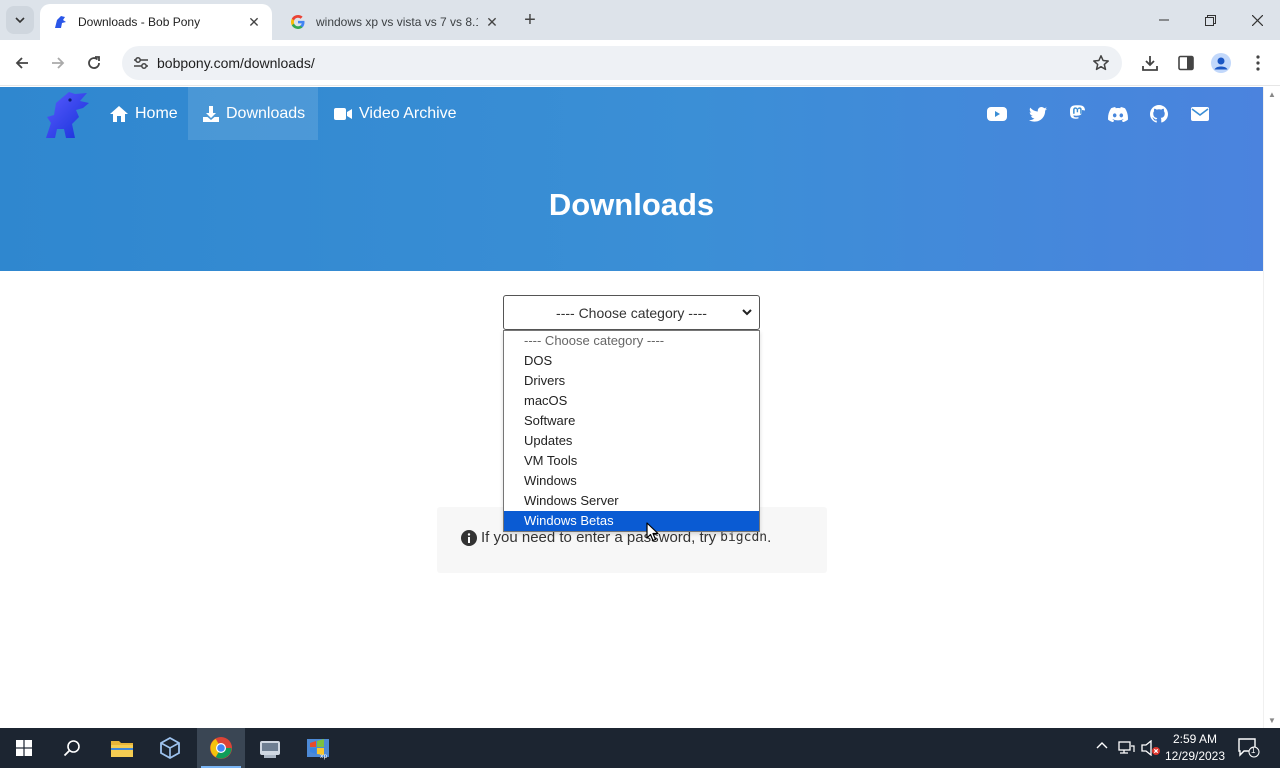  I want to click on taskbar-file-explorer, so click(122, 748).